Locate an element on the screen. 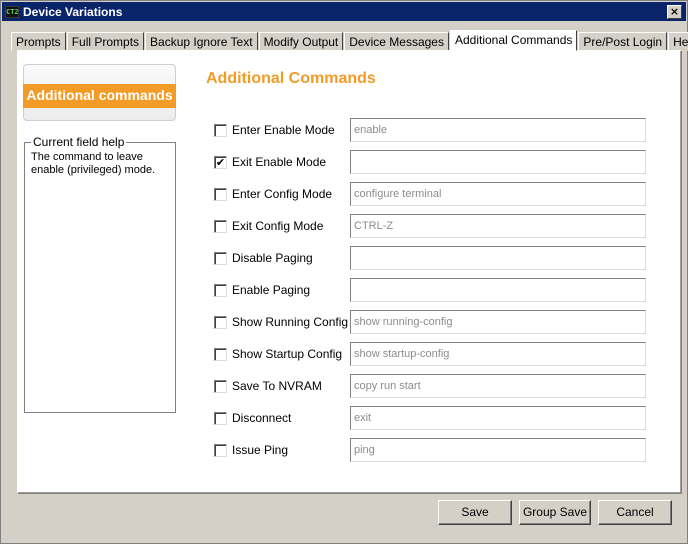 The height and width of the screenshot is (544, 688). title-bar: CT2 Device Variations × is located at coordinates (344, 11).